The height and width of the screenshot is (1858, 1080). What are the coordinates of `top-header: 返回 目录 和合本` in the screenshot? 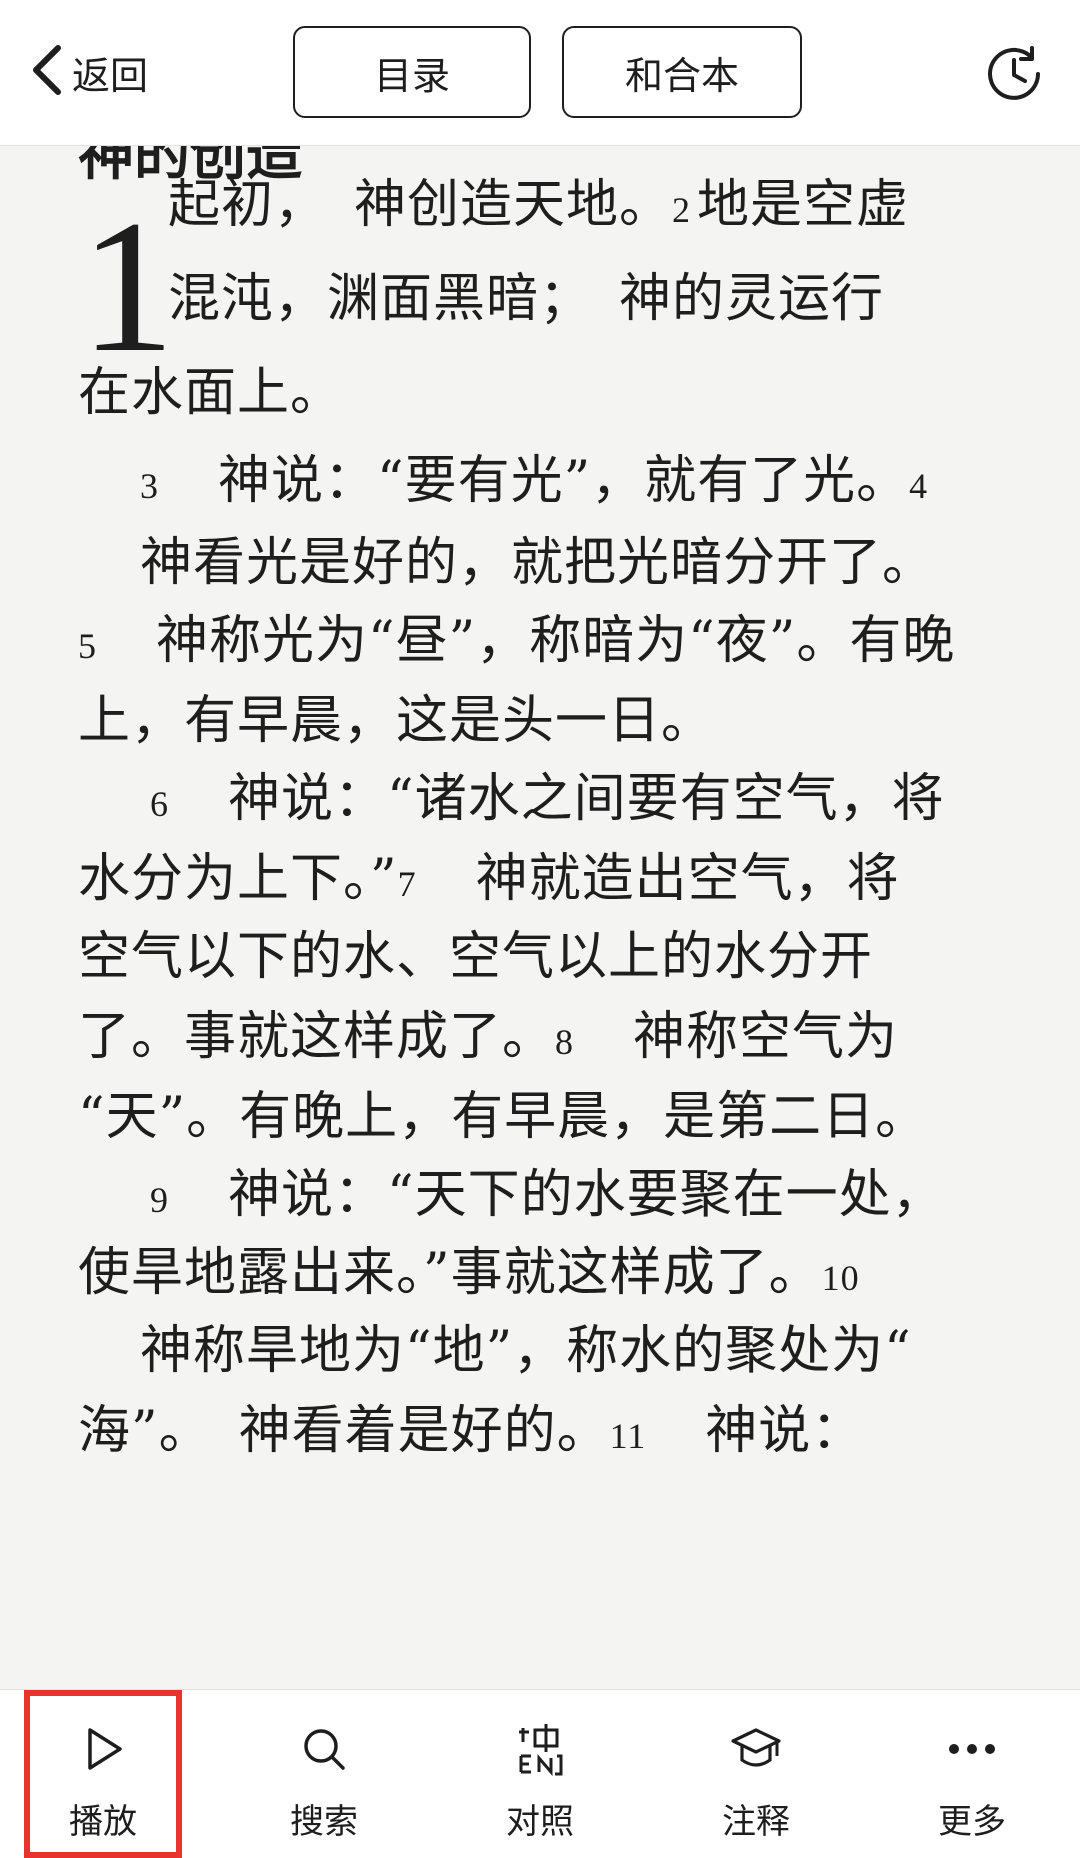 It's located at (540, 73).